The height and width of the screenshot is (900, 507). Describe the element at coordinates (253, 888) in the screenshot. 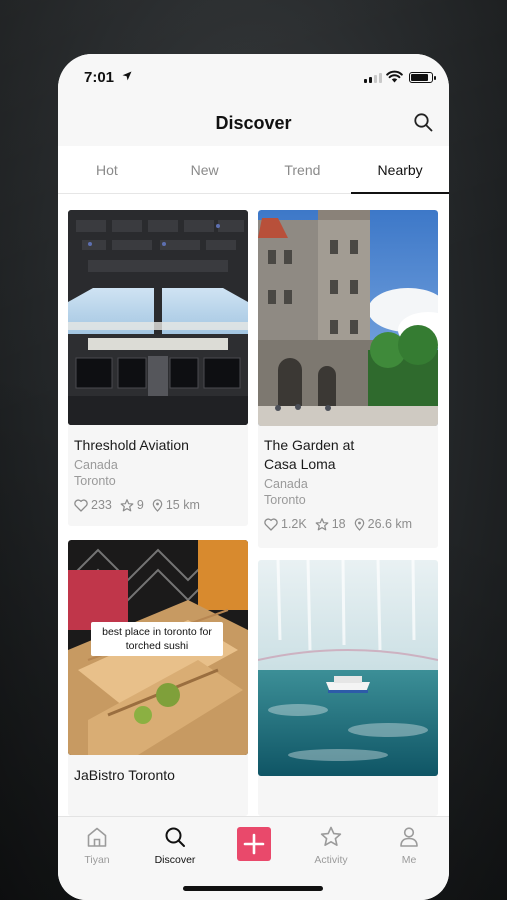

I see `home-indicator` at that location.